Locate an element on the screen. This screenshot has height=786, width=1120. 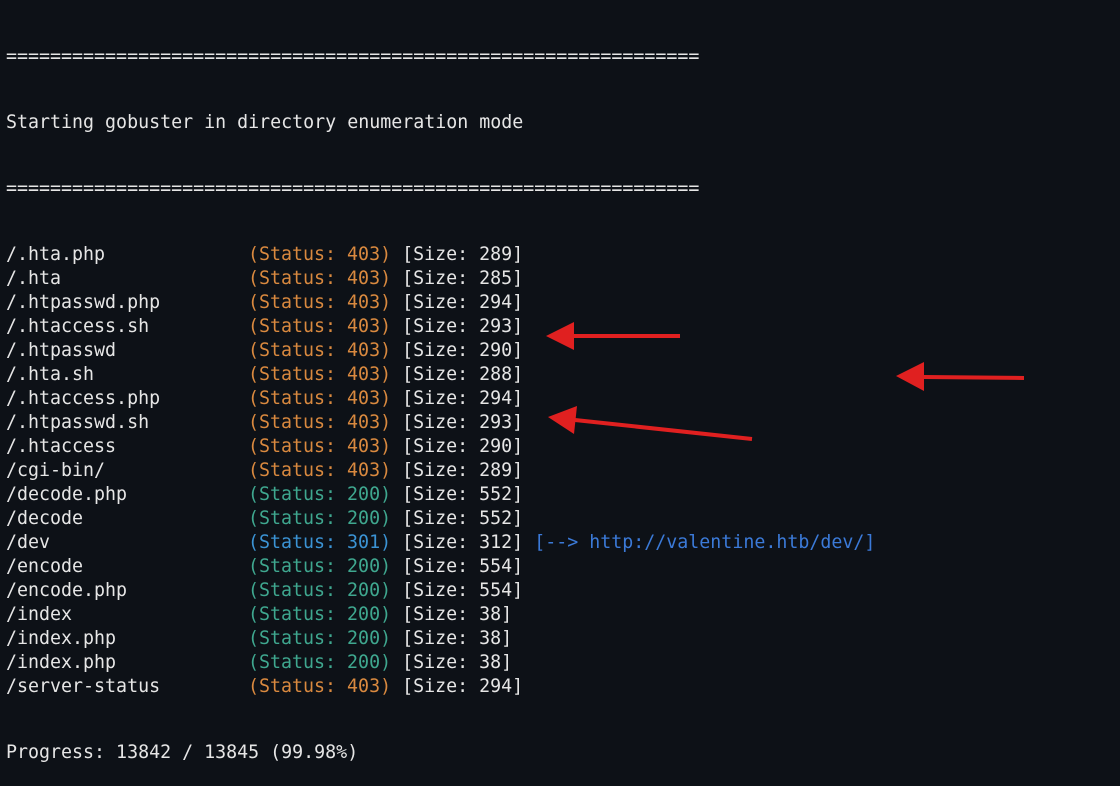
result-row: /.hta.php (Status: 403) [Size: 289] is located at coordinates (440, 255).